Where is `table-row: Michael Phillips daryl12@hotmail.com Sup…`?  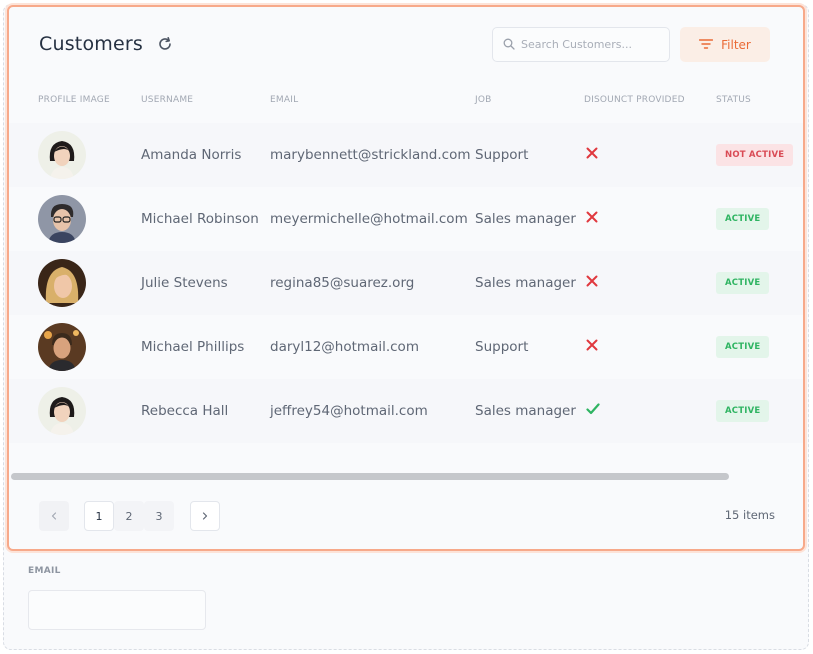
table-row: Michael Phillips daryl12@hotmail.com Sup… is located at coordinates (406, 347).